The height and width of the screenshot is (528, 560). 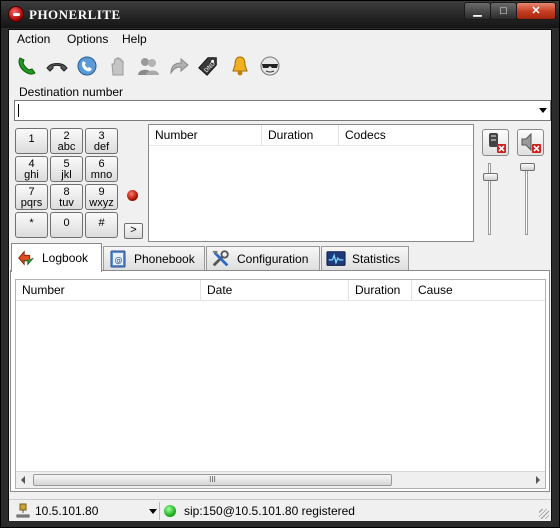 I want to click on horizontal-scrollbar: III, so click(x=280, y=479).